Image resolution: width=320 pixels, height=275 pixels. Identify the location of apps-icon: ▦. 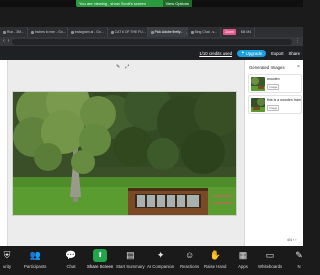
(243, 255).